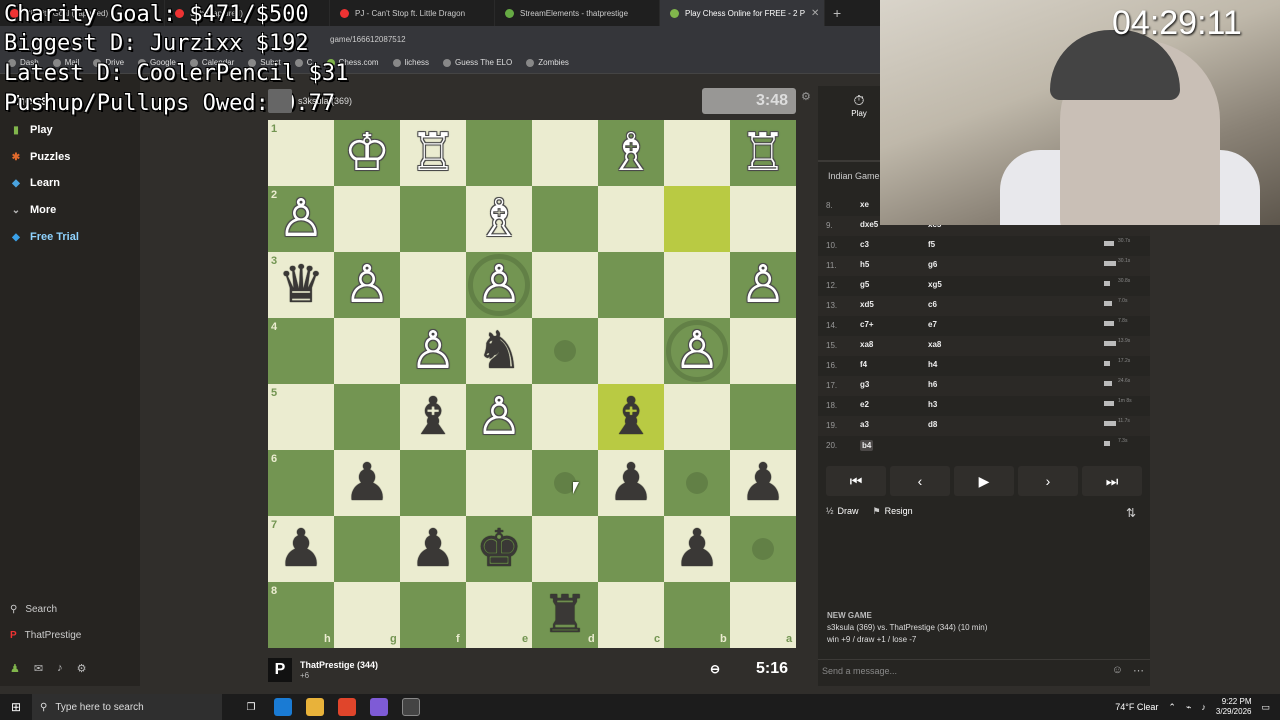 The image size is (1280, 720). What do you see at coordinates (367, 483) in the screenshot?
I see `black-piece-g6: ♟` at bounding box center [367, 483].